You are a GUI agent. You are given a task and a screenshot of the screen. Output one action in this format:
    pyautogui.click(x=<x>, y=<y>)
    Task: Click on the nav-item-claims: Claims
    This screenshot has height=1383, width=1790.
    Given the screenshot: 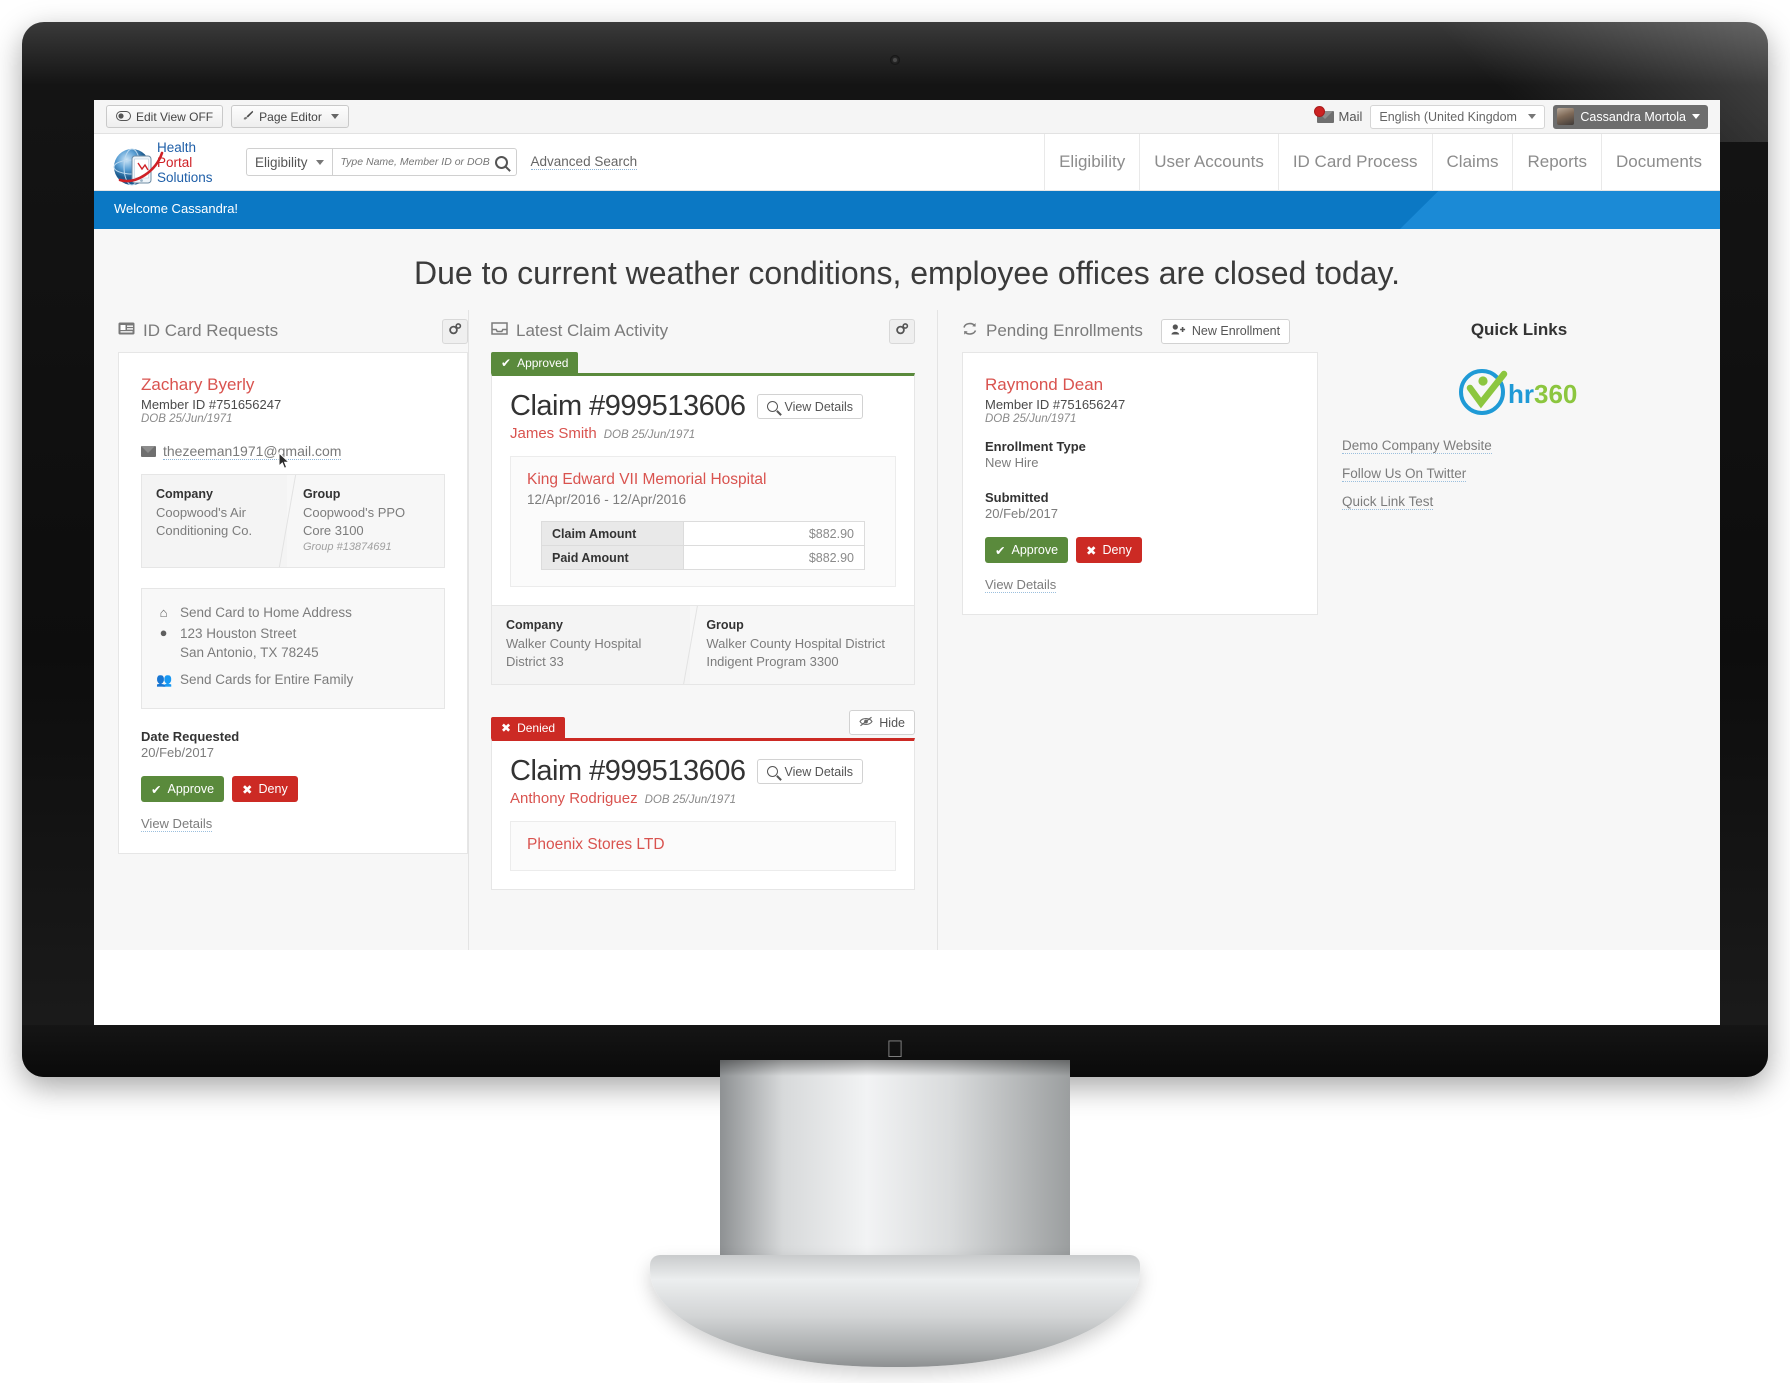 What is the action you would take?
    pyautogui.click(x=1472, y=162)
    